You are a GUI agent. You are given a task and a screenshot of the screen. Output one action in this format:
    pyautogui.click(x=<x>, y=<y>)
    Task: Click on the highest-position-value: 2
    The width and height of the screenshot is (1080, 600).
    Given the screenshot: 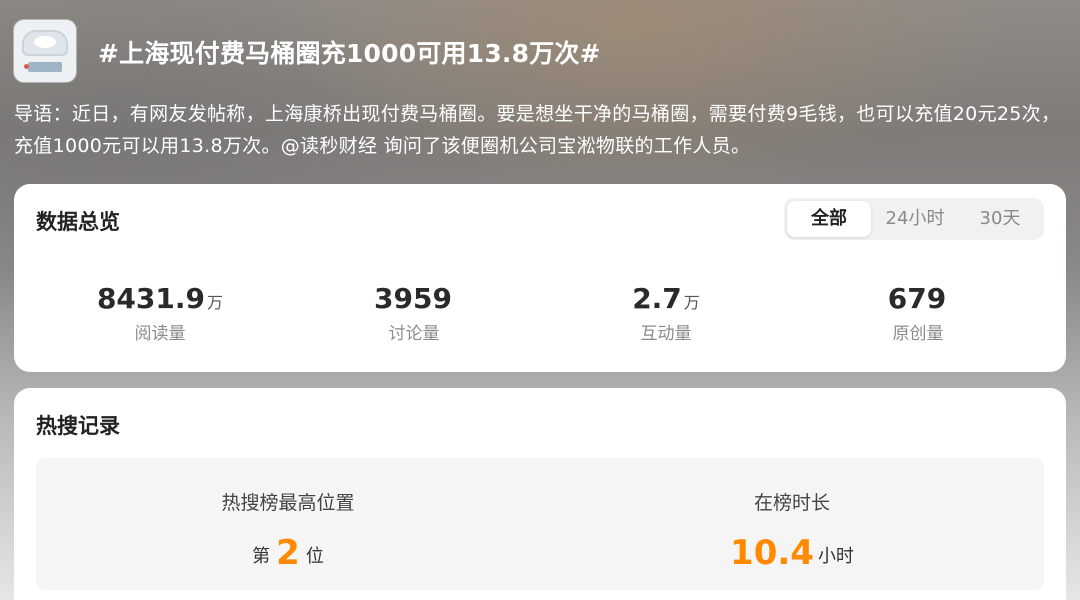 What is the action you would take?
    pyautogui.click(x=288, y=553)
    